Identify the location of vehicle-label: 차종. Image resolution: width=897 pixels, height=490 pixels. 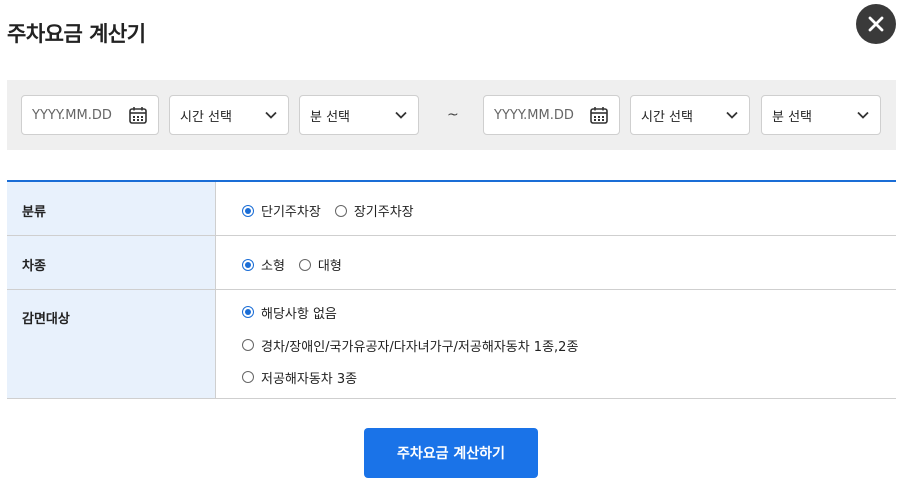
(111, 262).